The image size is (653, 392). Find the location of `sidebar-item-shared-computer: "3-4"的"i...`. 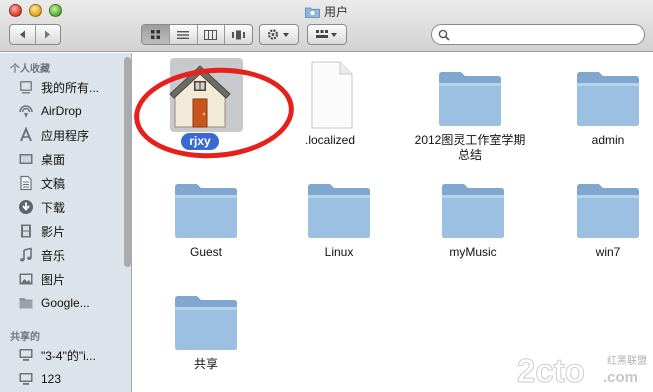

sidebar-item-shared-computer: "3-4"的"i... is located at coordinates (61, 355).